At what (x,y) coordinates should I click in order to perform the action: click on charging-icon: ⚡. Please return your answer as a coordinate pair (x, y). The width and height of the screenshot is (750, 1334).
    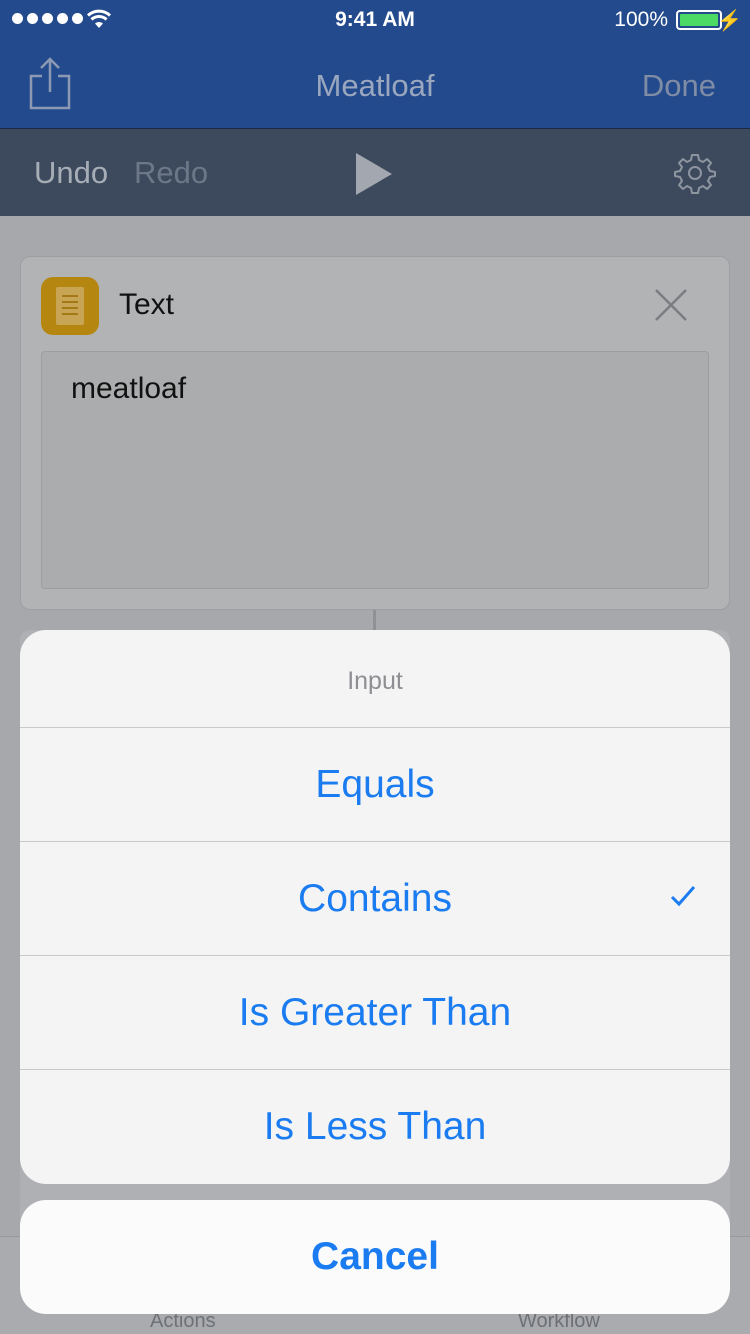
    Looking at the image, I should click on (729, 21).